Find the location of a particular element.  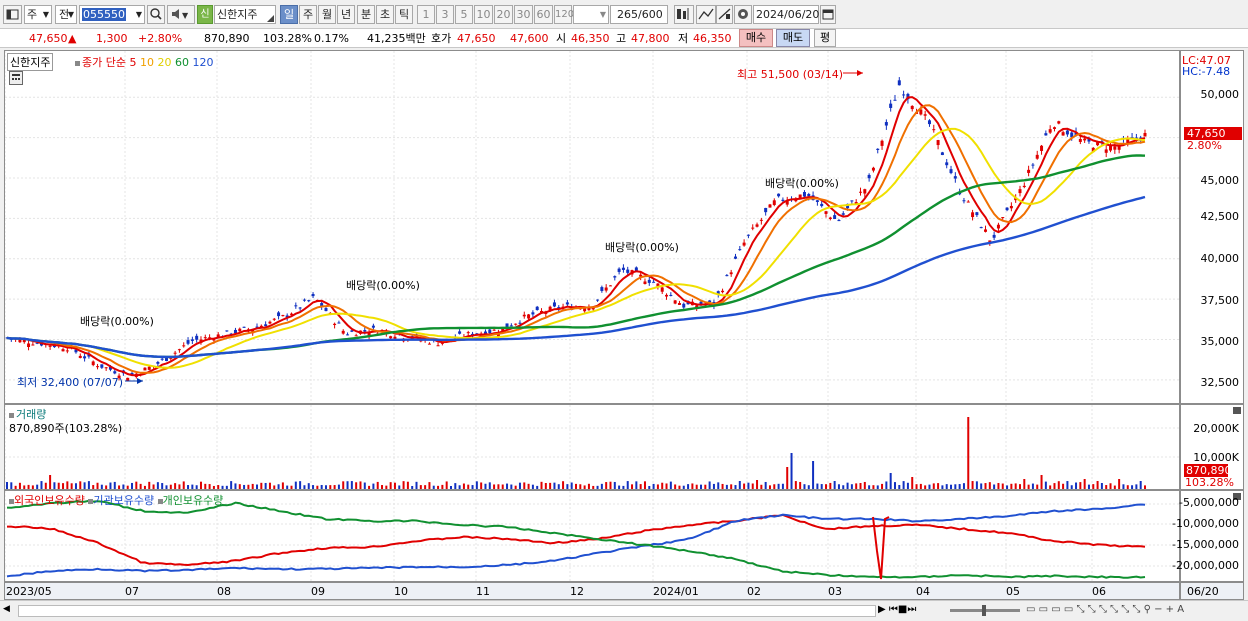

legend-stock-name: 신한지주 is located at coordinates (30, 62).